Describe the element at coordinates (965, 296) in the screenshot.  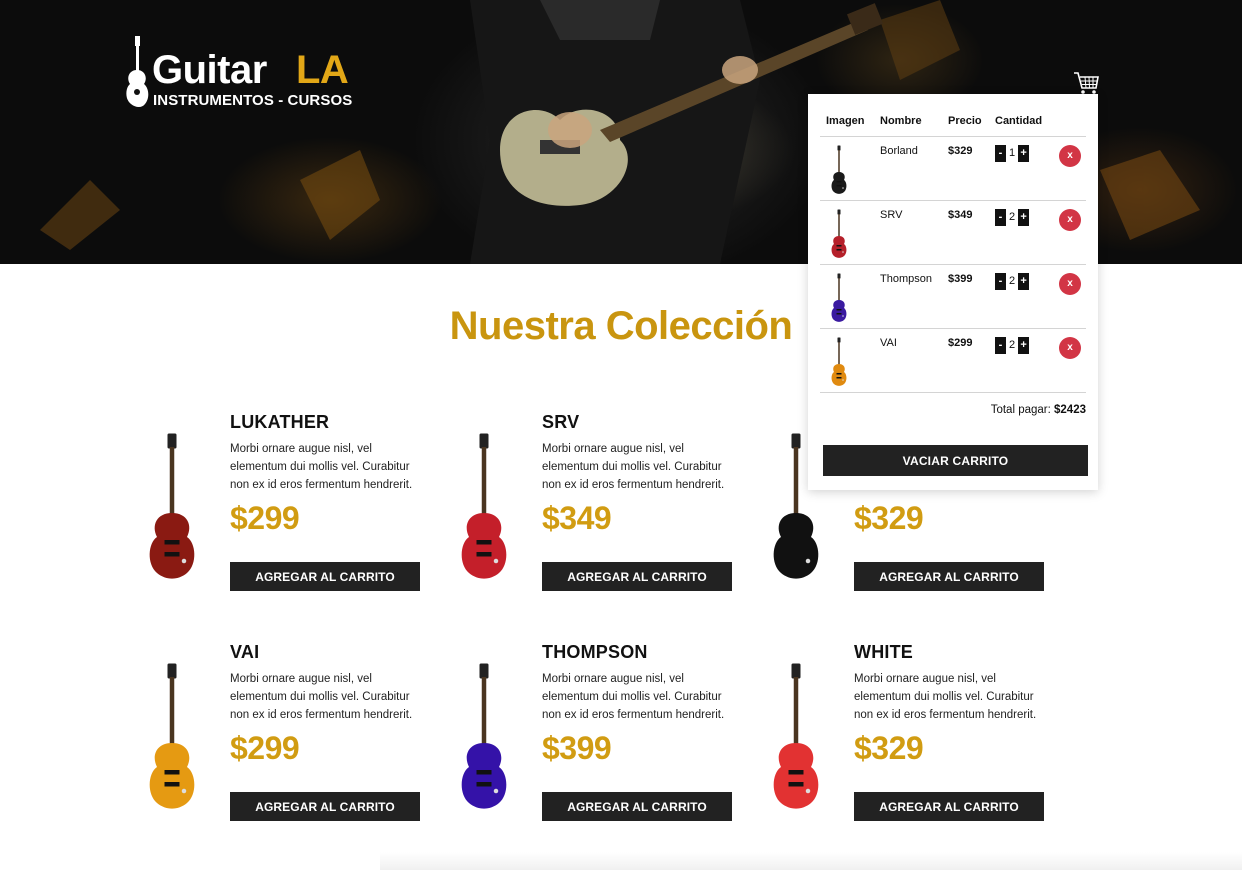
I see `cart-item-price: $399` at that location.